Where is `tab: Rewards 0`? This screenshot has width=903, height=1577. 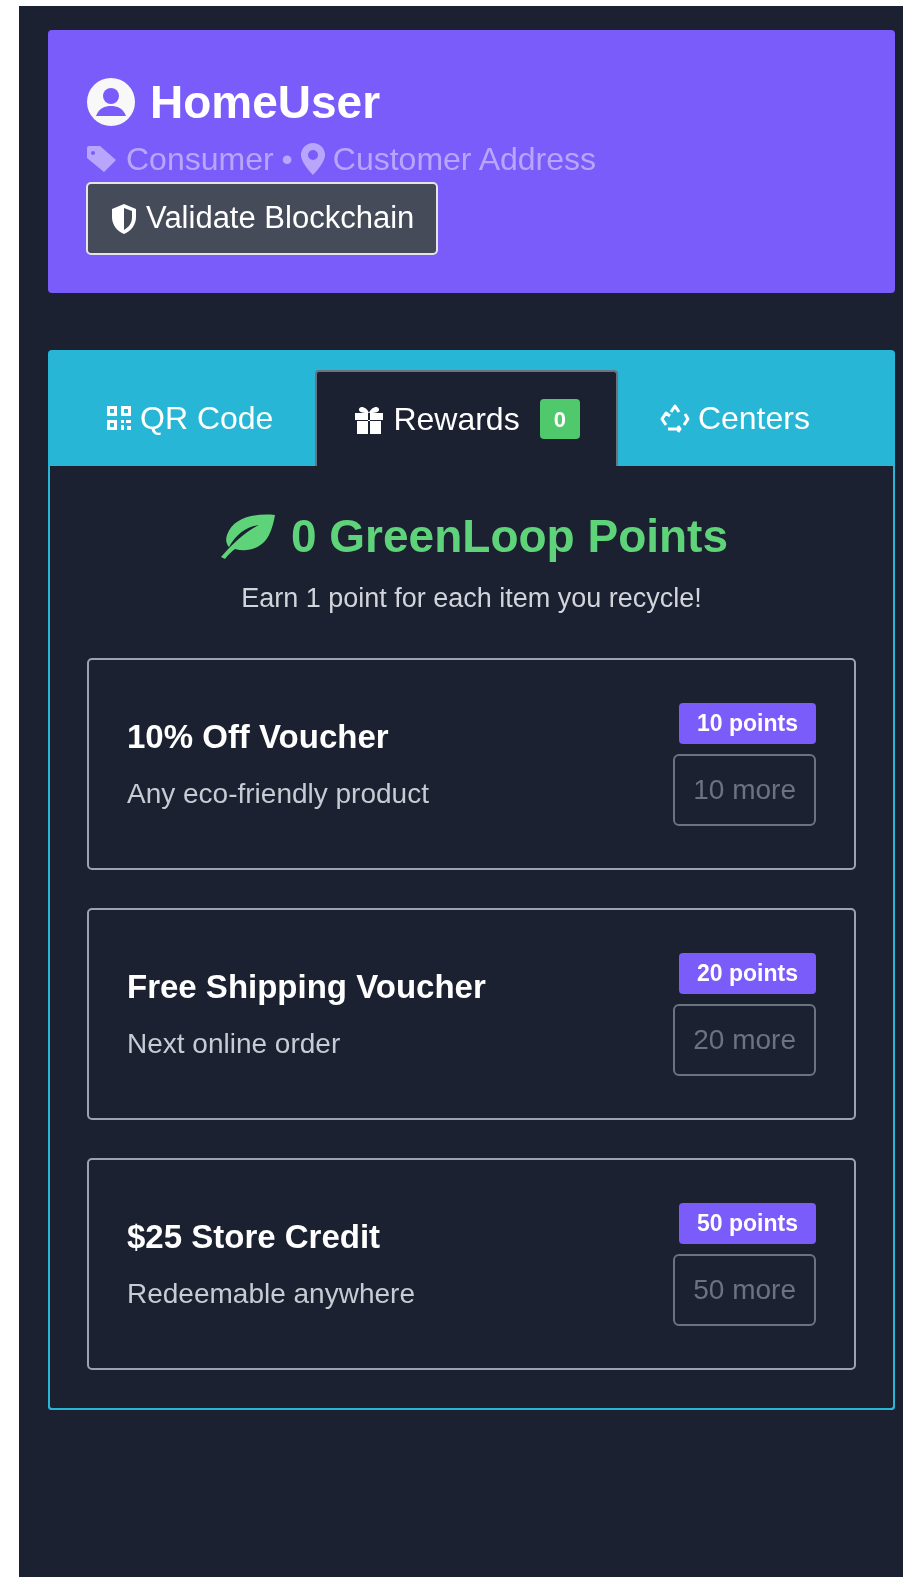
tab: Rewards 0 is located at coordinates (466, 418).